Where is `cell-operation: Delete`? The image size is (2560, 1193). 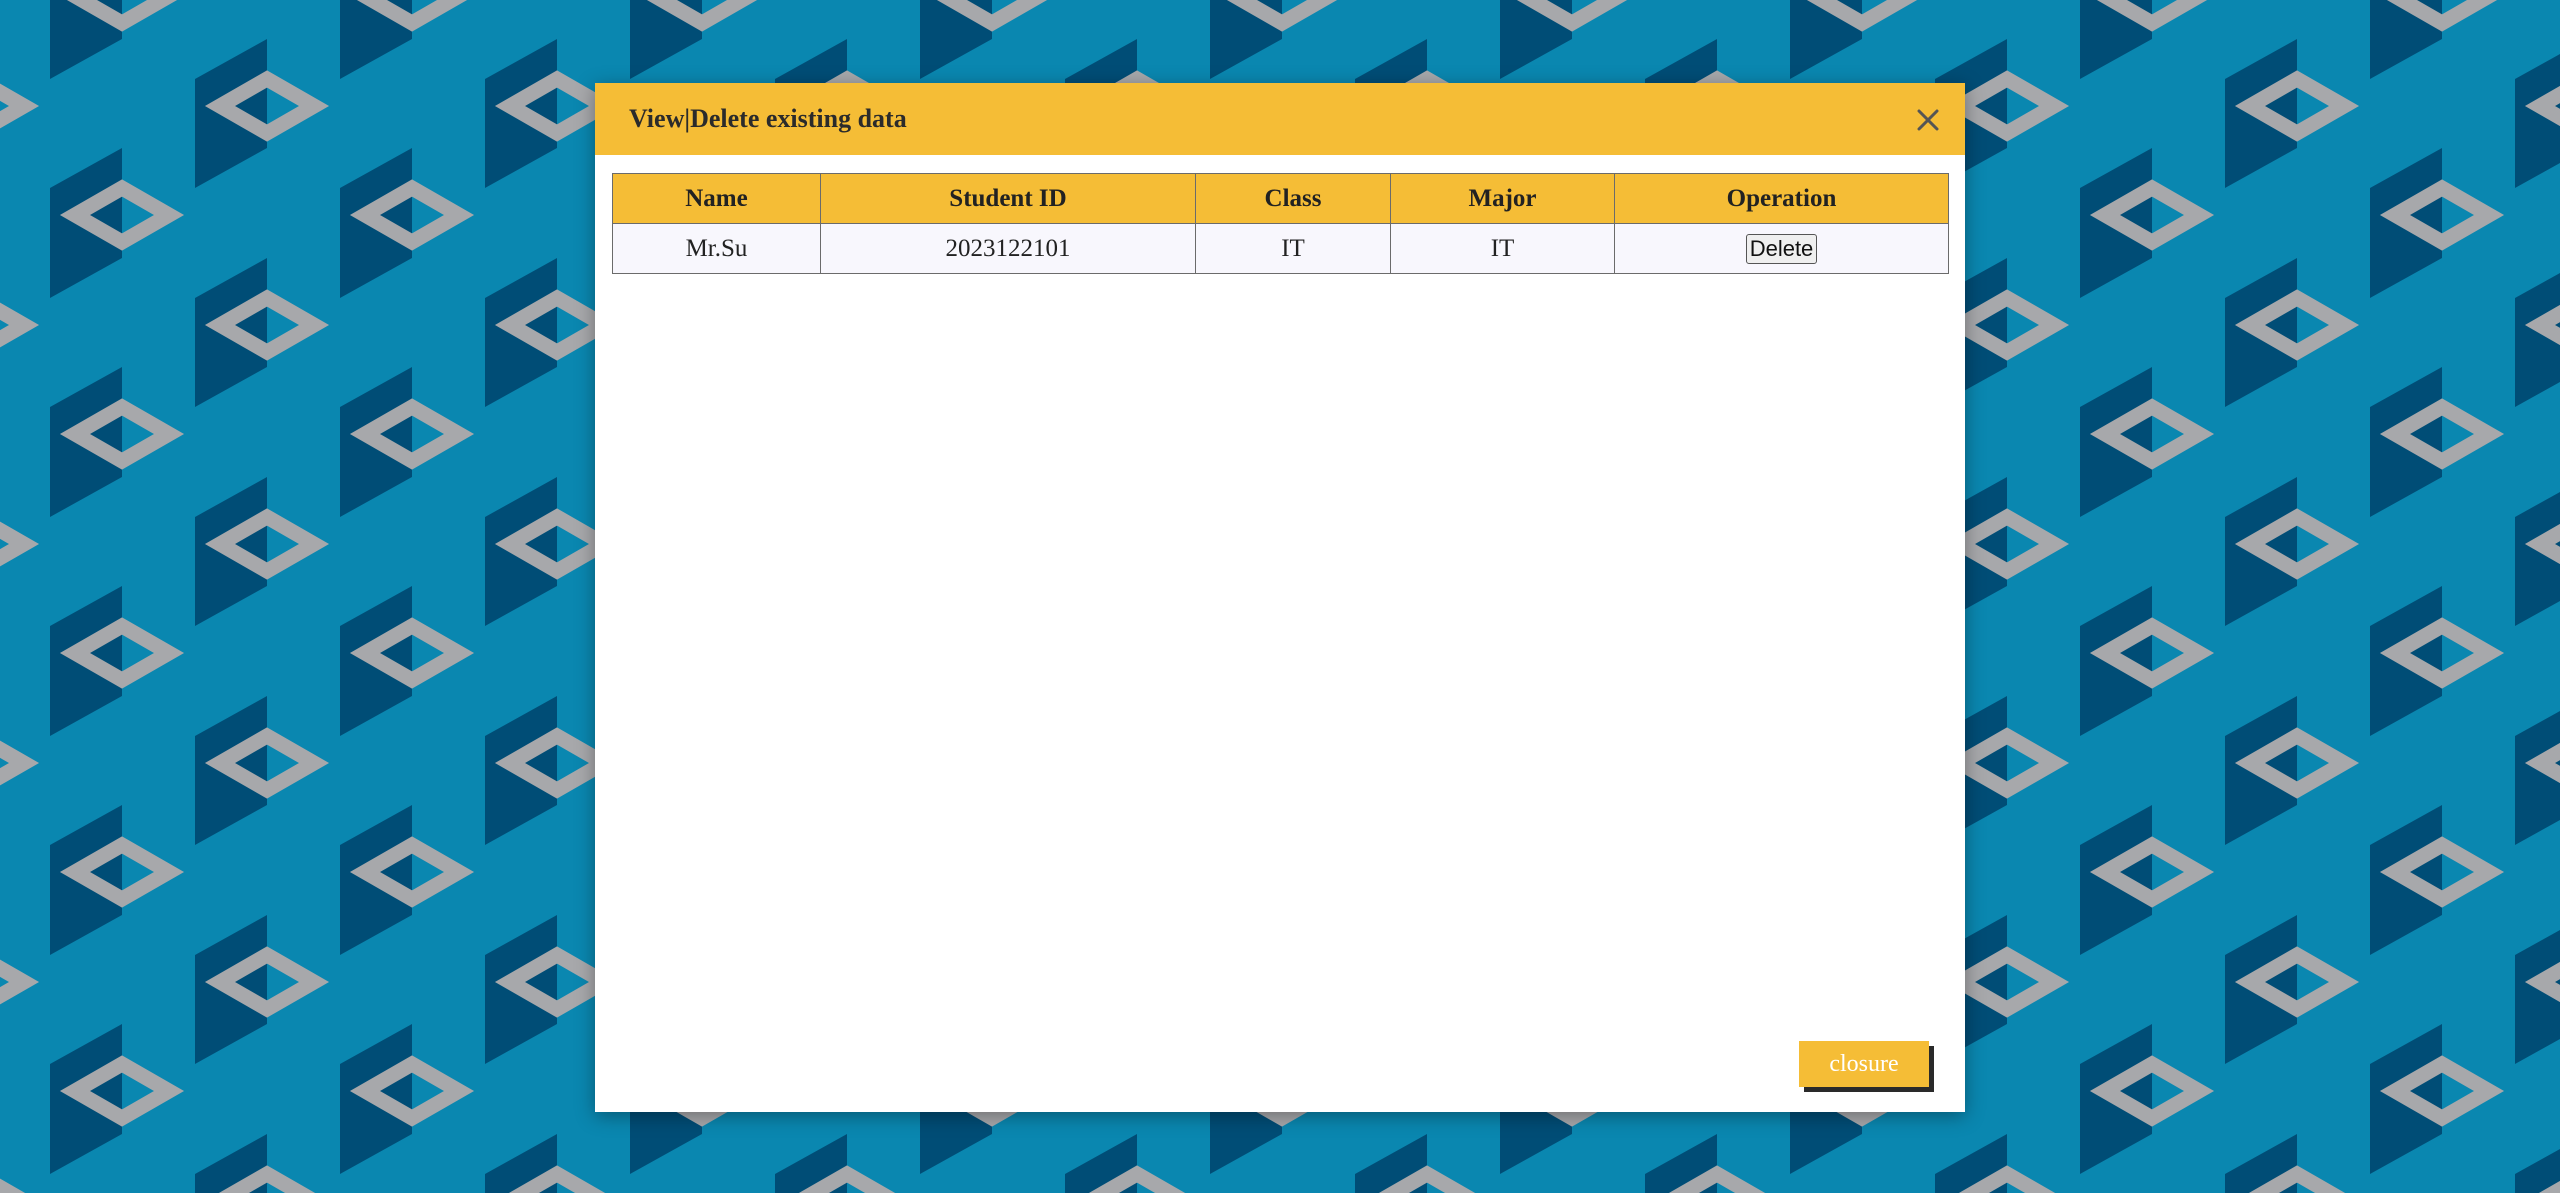
cell-operation: Delete is located at coordinates (1781, 248).